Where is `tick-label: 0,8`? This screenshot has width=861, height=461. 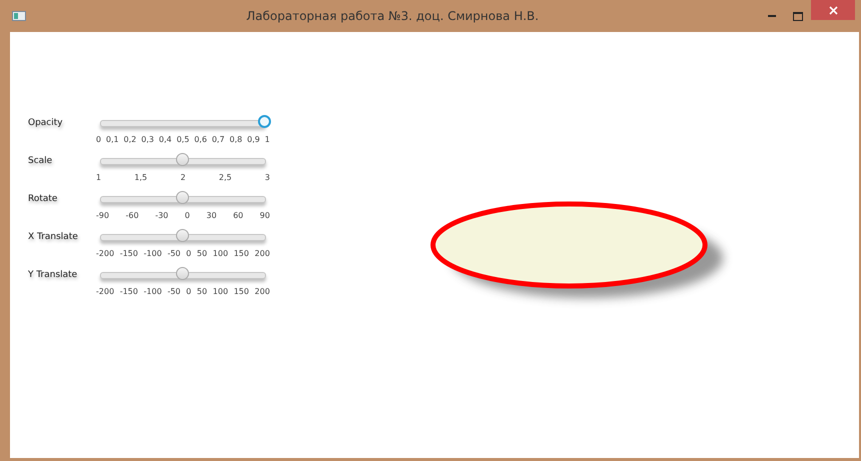
tick-label: 0,8 is located at coordinates (235, 139).